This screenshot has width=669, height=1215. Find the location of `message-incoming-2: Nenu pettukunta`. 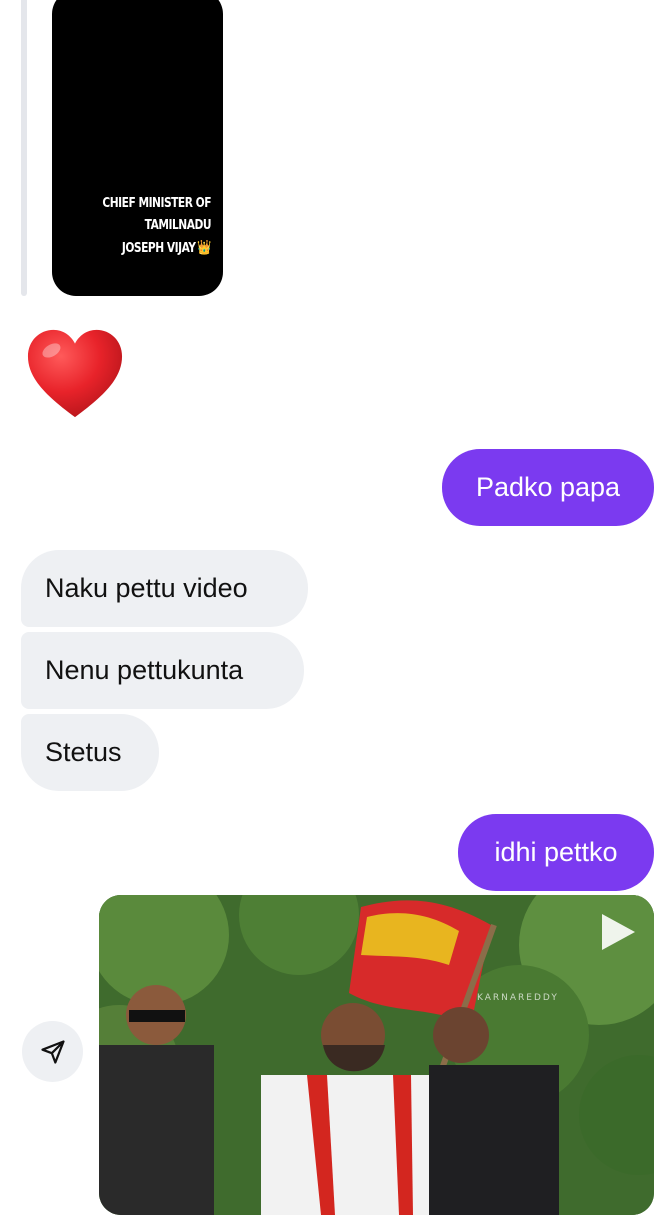

message-incoming-2: Nenu pettukunta is located at coordinates (162, 670).